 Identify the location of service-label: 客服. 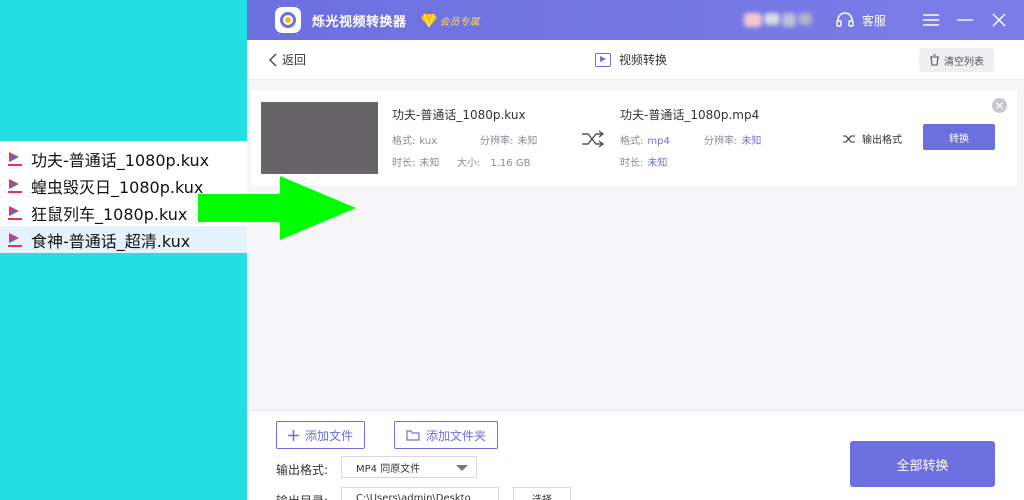
(873, 20).